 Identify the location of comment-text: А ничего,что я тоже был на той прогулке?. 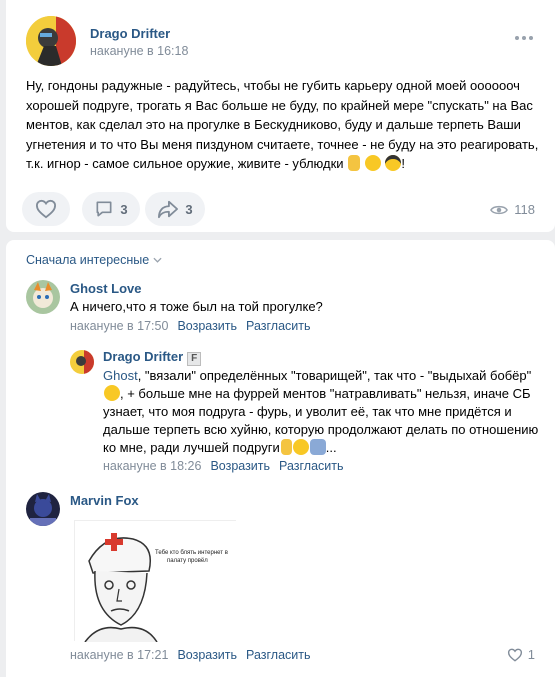
(196, 306).